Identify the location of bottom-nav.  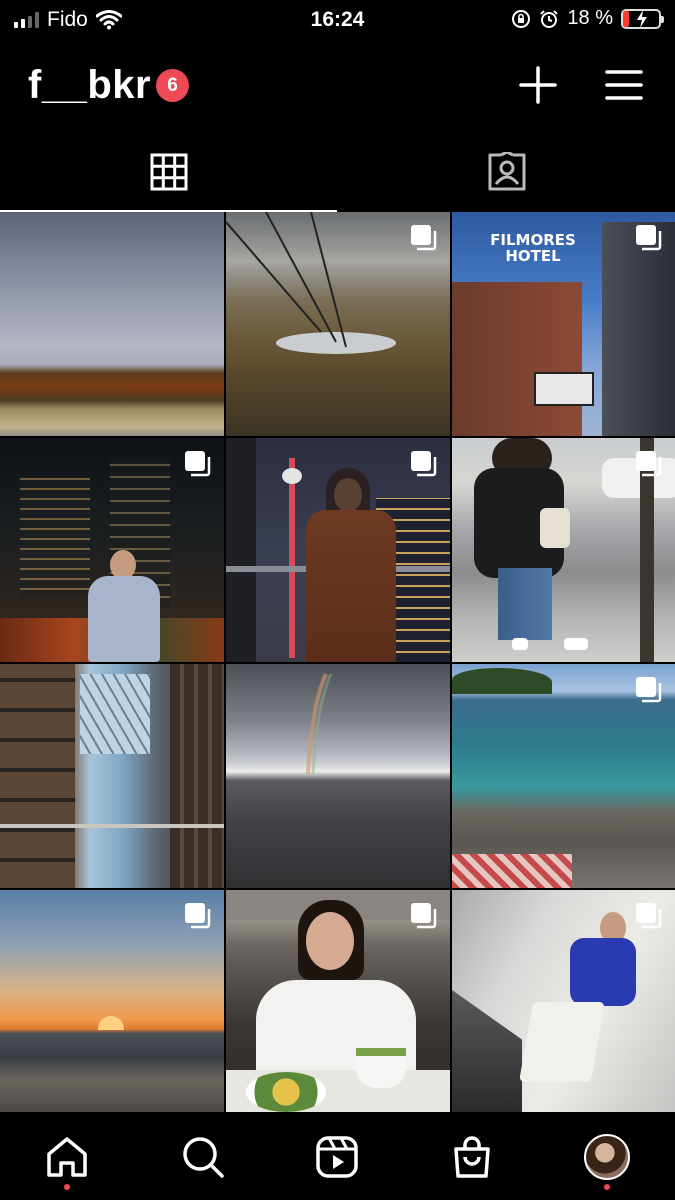
(337, 1156).